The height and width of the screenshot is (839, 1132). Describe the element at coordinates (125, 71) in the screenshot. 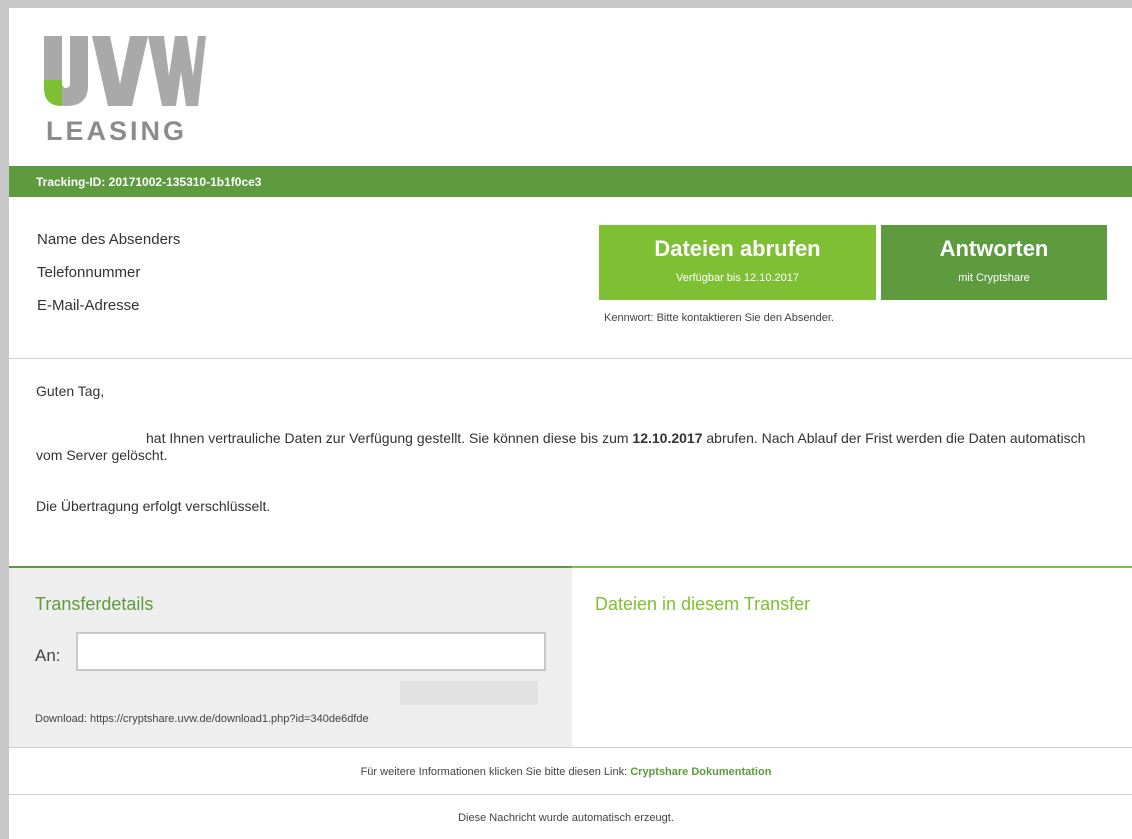

I see `uvw-logo-mark` at that location.